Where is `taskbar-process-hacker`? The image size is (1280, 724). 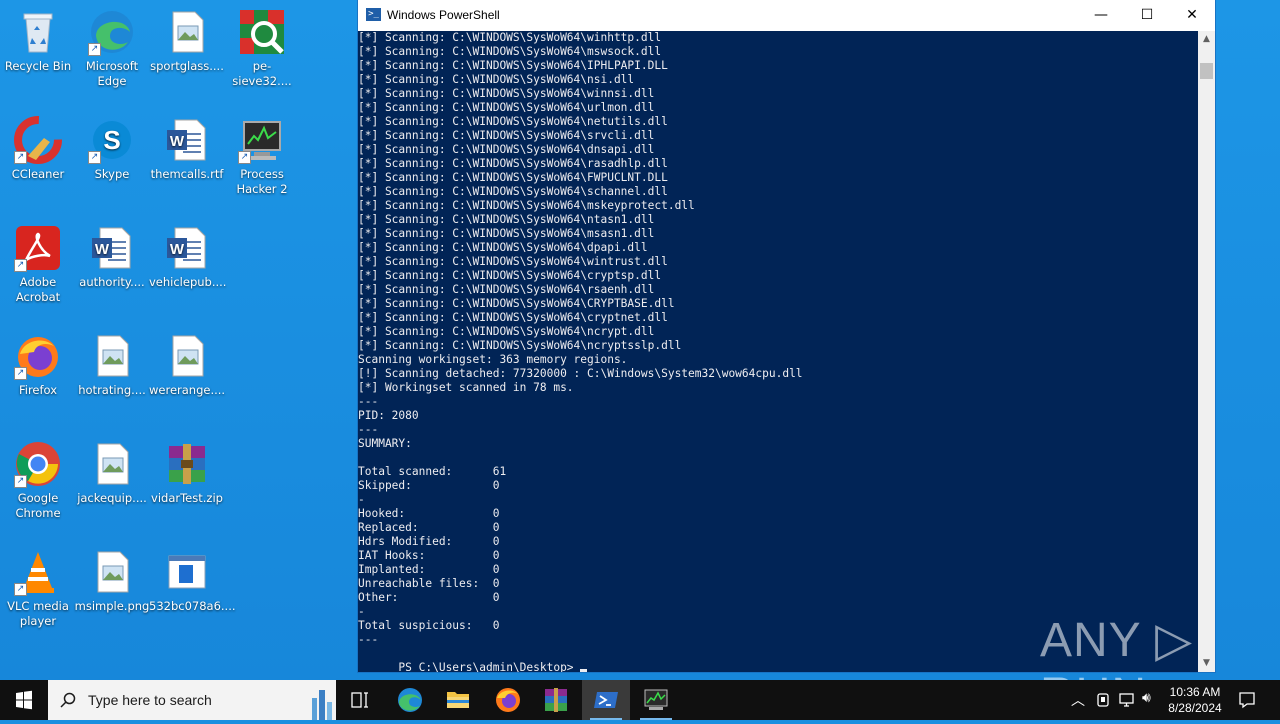
taskbar-process-hacker is located at coordinates (656, 700).